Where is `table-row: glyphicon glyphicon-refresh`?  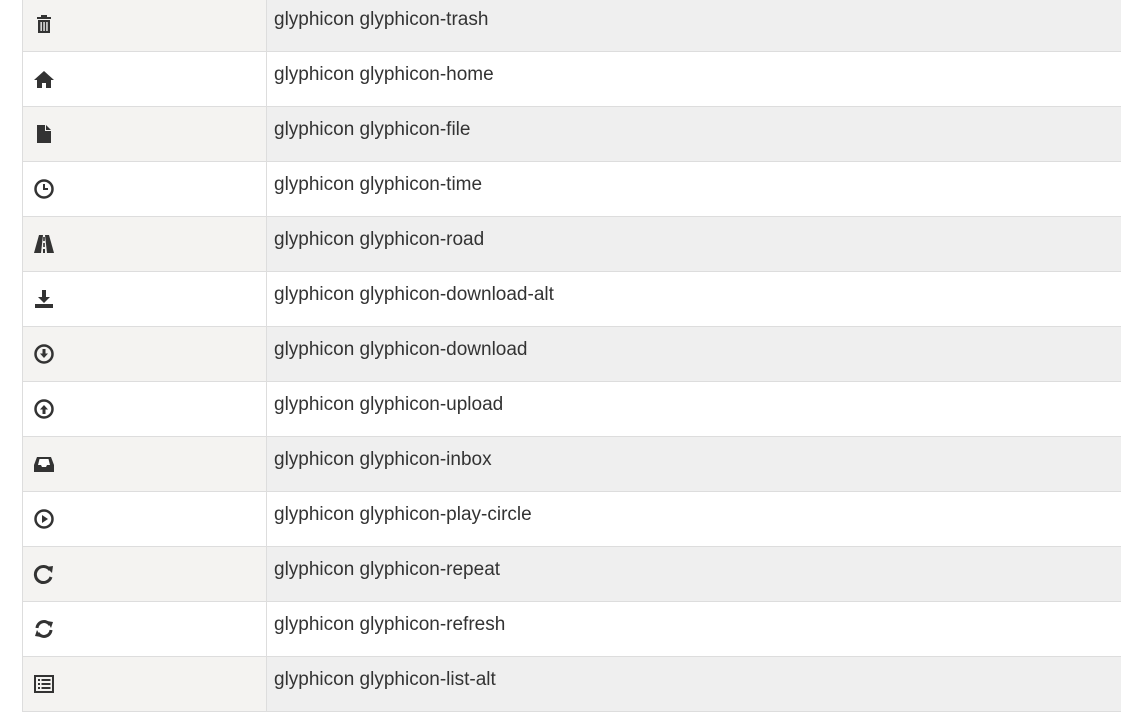 table-row: glyphicon glyphicon-refresh is located at coordinates (571, 629).